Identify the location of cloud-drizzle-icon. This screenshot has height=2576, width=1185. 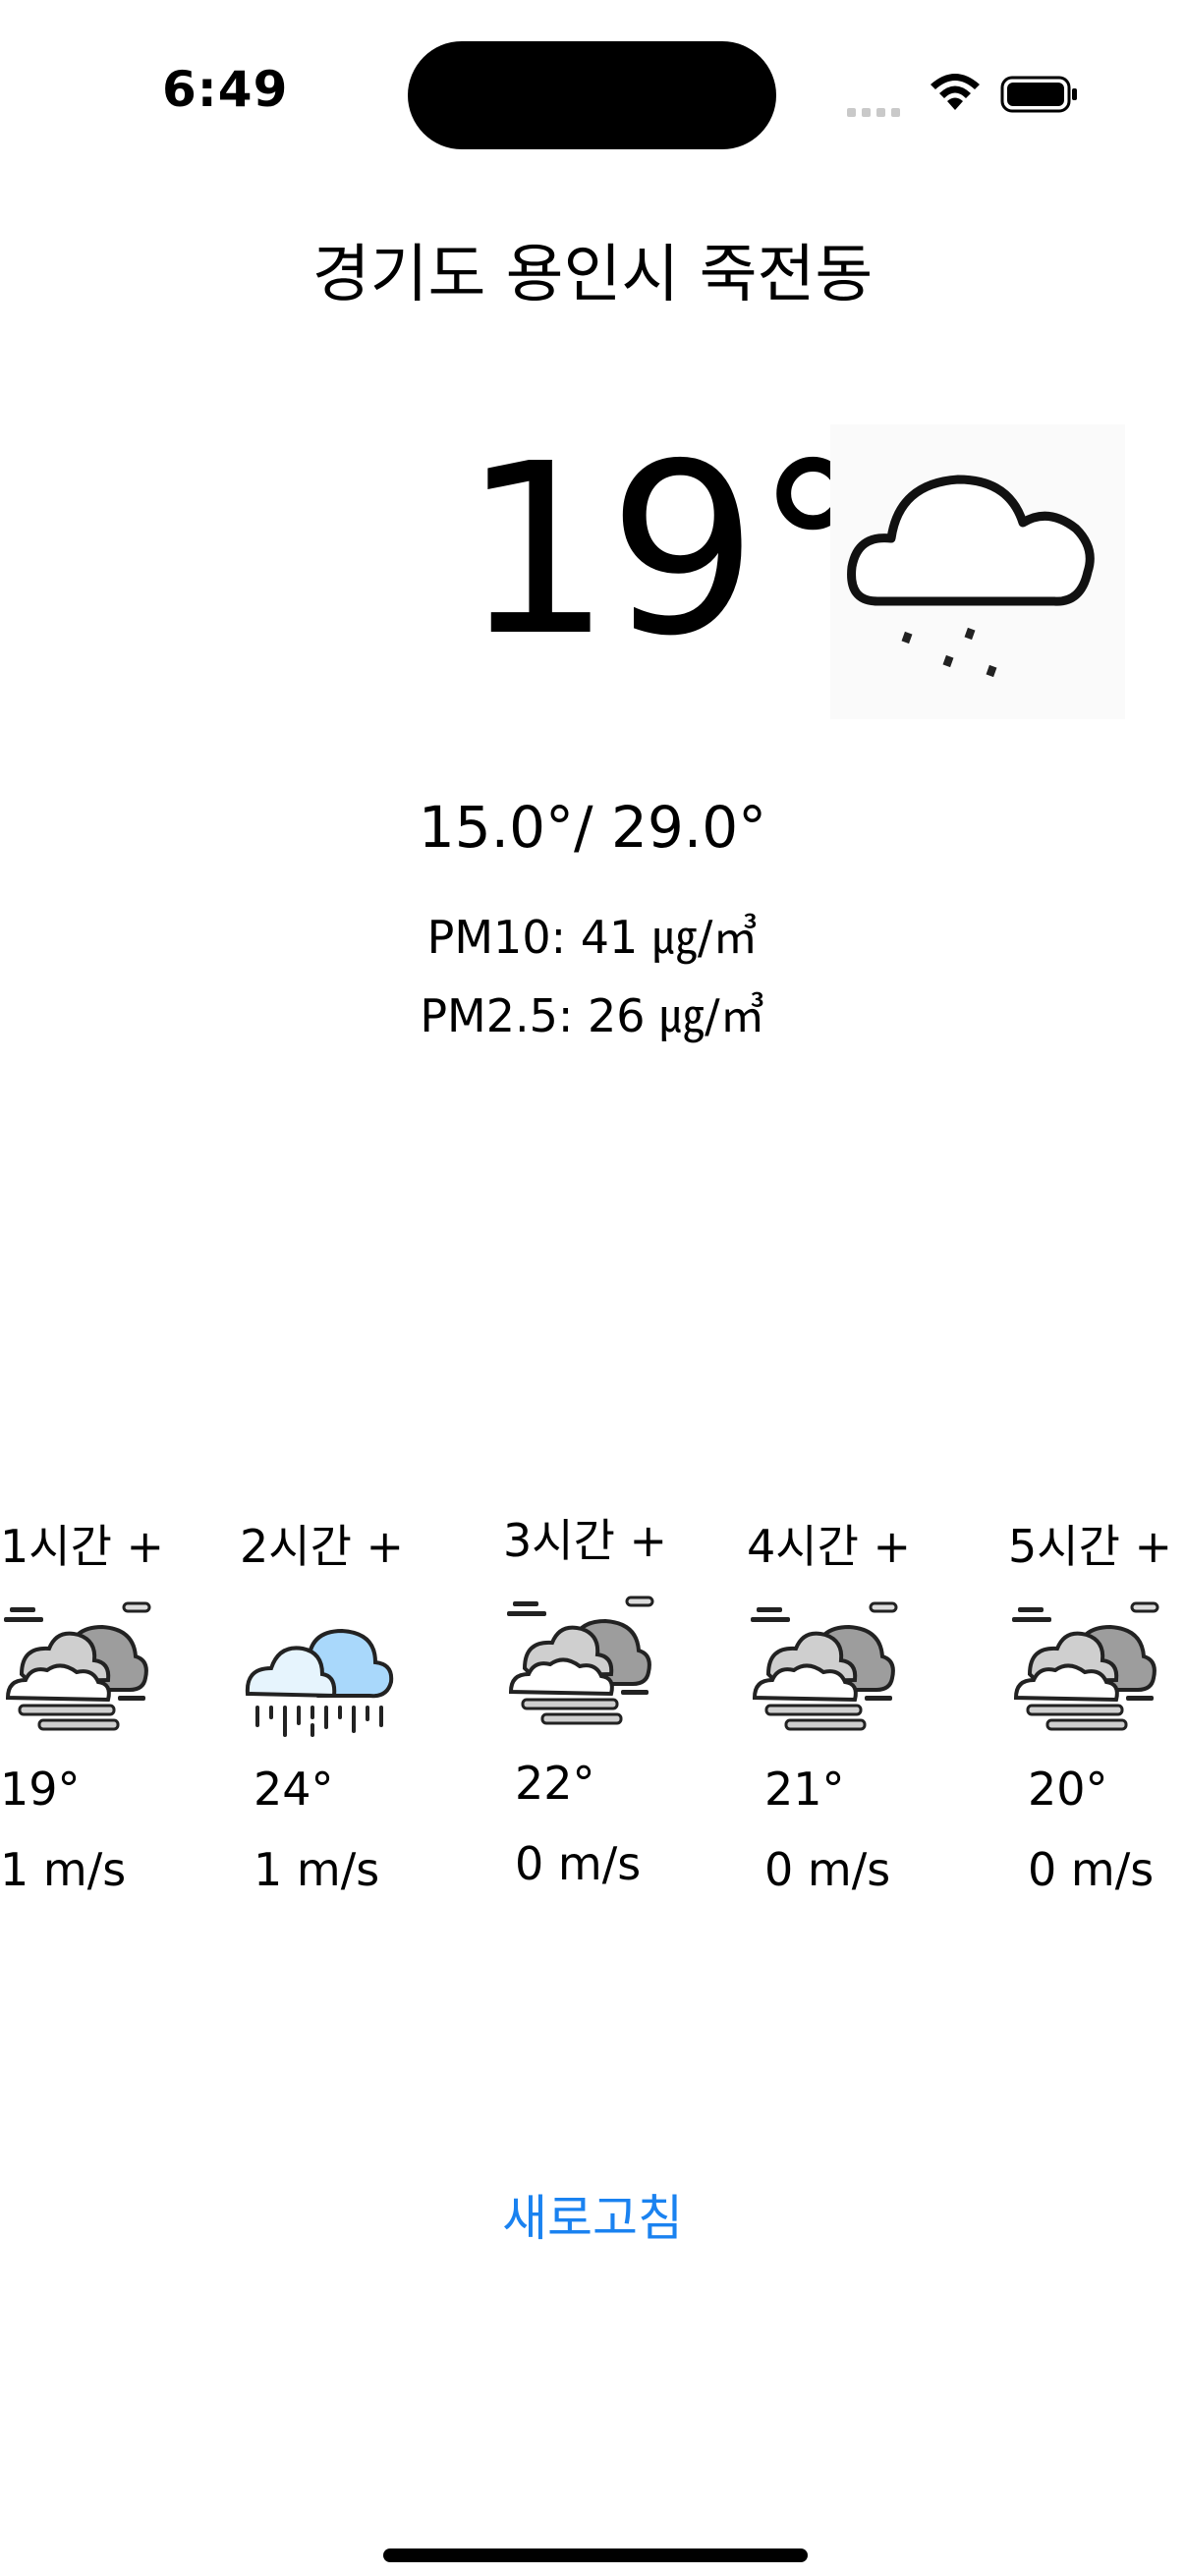
(978, 571).